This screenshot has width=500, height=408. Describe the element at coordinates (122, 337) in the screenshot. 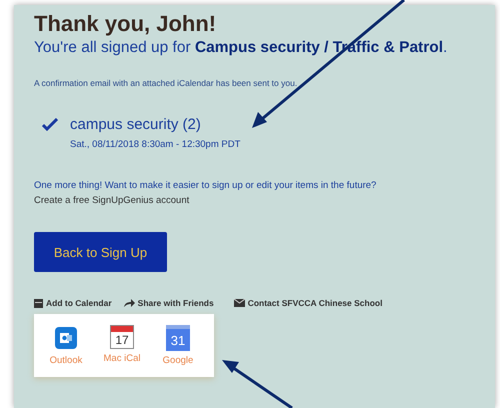

I see `calendar-icon: 17` at that location.